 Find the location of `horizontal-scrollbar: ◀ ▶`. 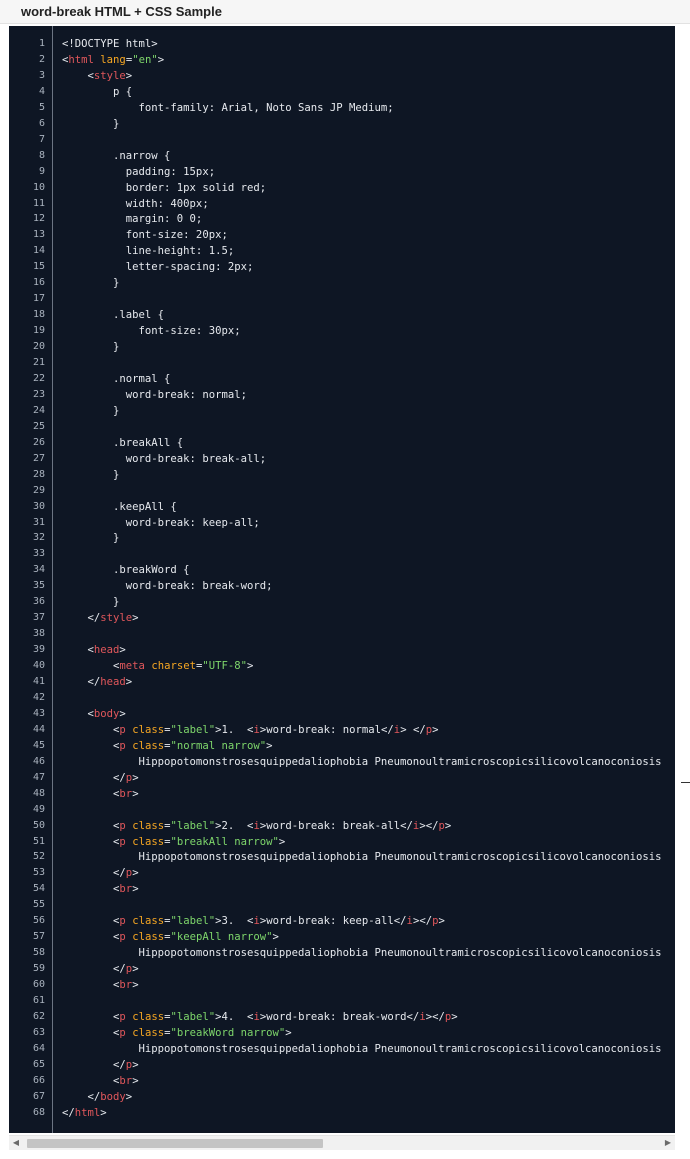

horizontal-scrollbar: ◀ ▶ is located at coordinates (342, 1142).